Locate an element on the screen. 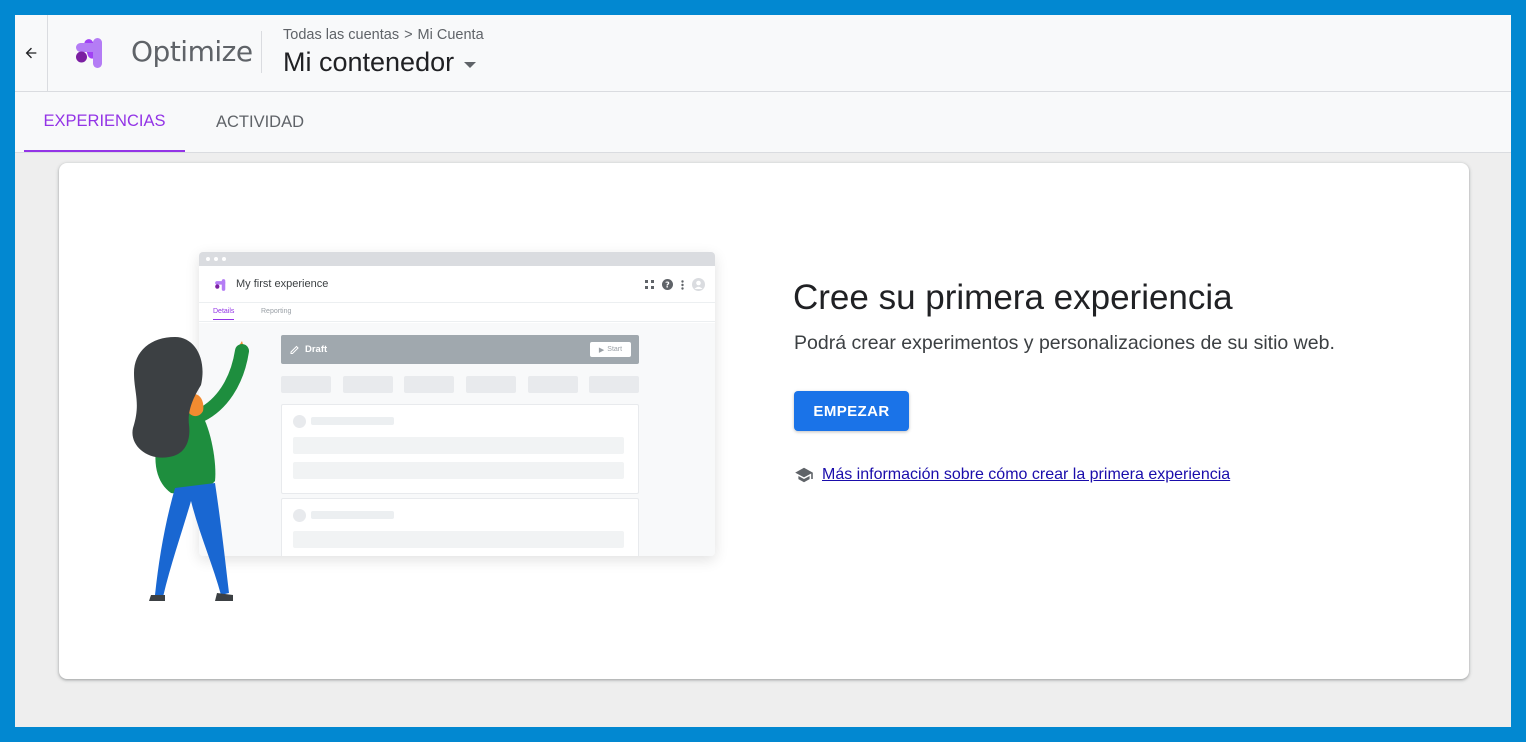 The width and height of the screenshot is (1526, 742). mock-tab-reporting: Reporting is located at coordinates (276, 311).